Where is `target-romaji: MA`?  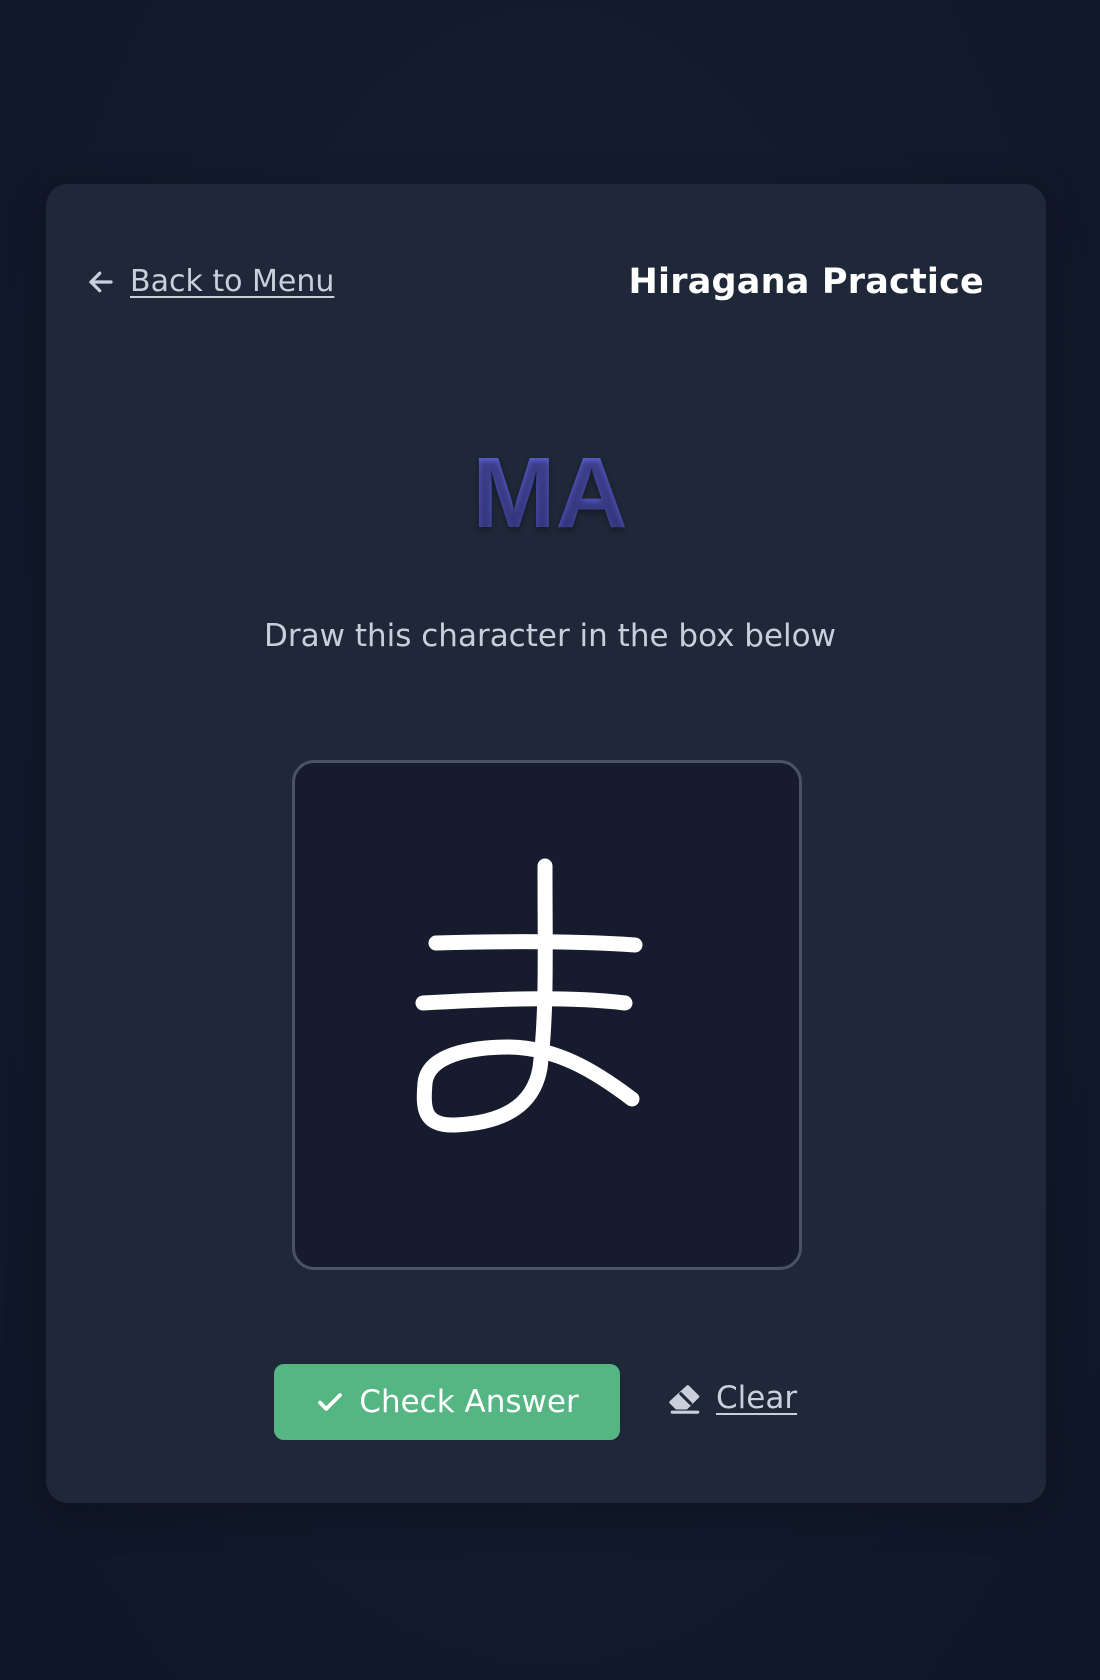 target-romaji: MA is located at coordinates (550, 493).